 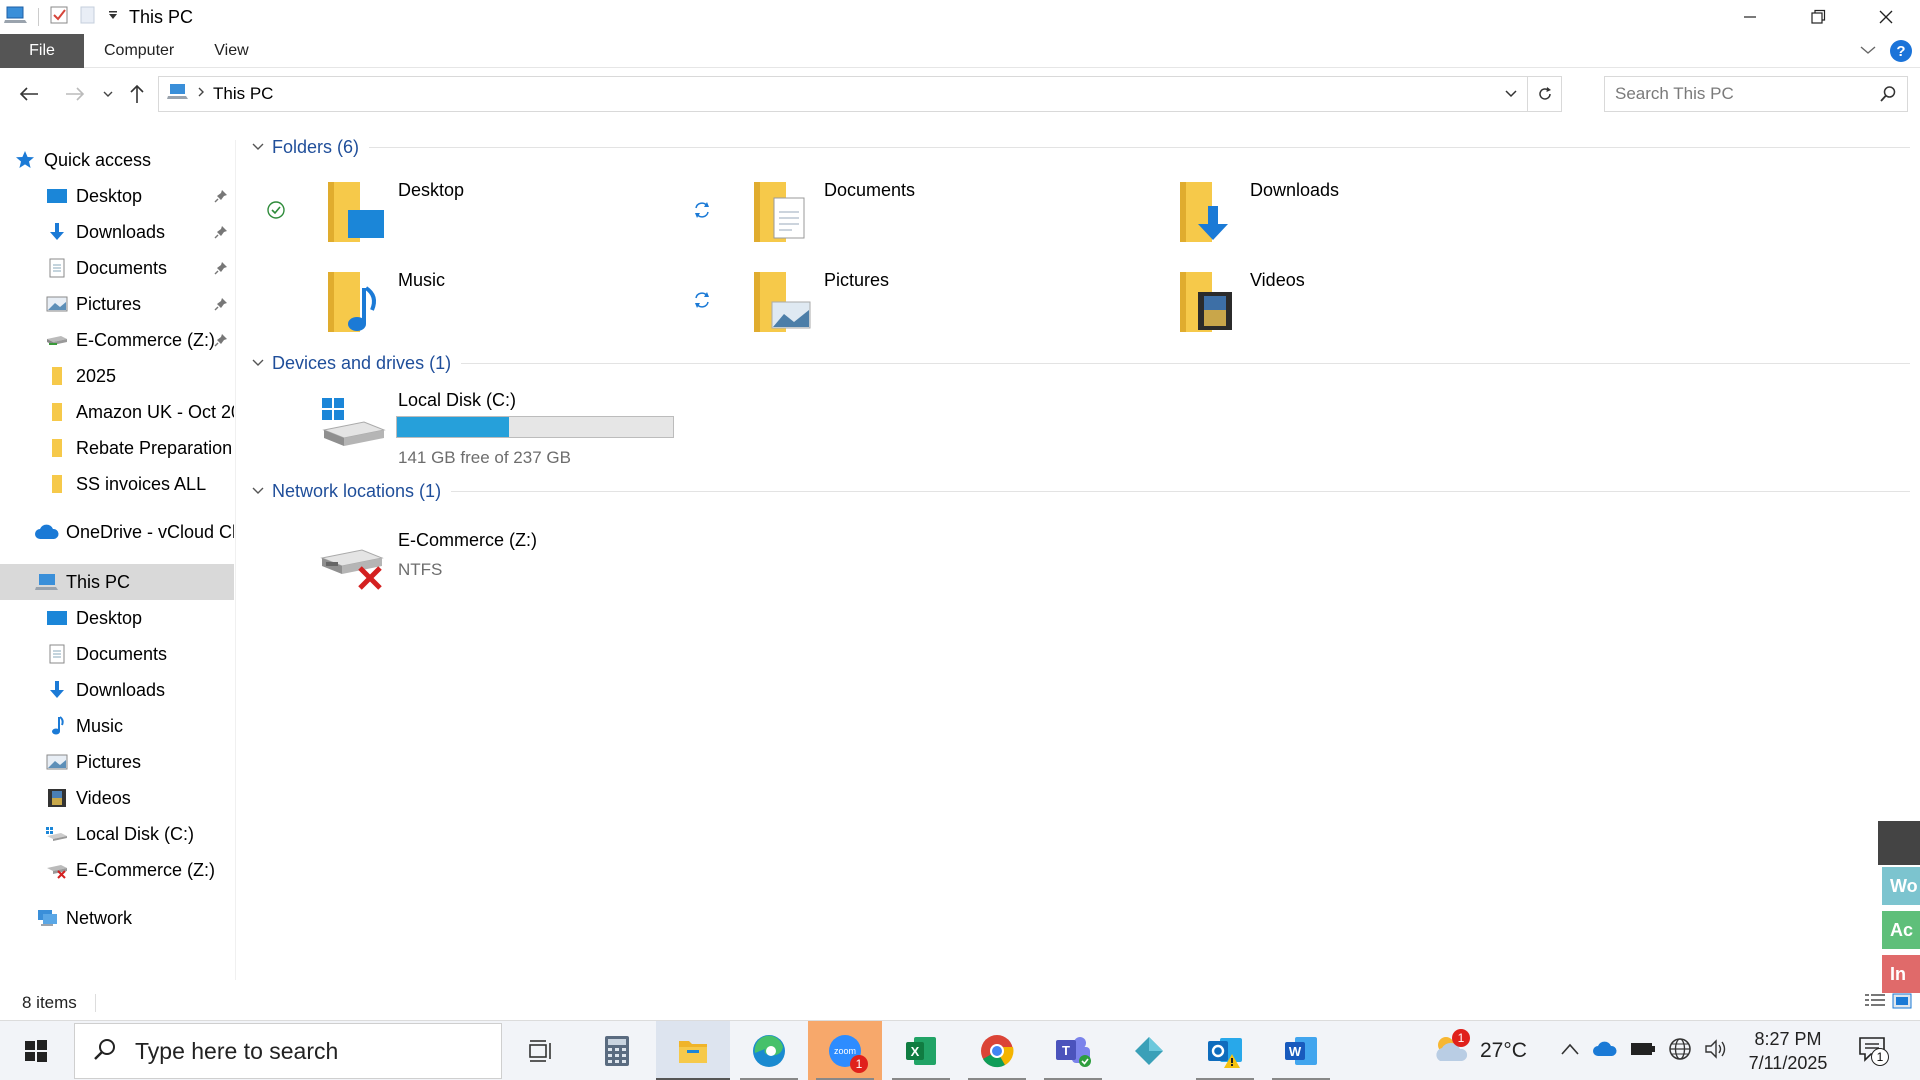 I want to click on restore-button, so click(x=1818, y=17).